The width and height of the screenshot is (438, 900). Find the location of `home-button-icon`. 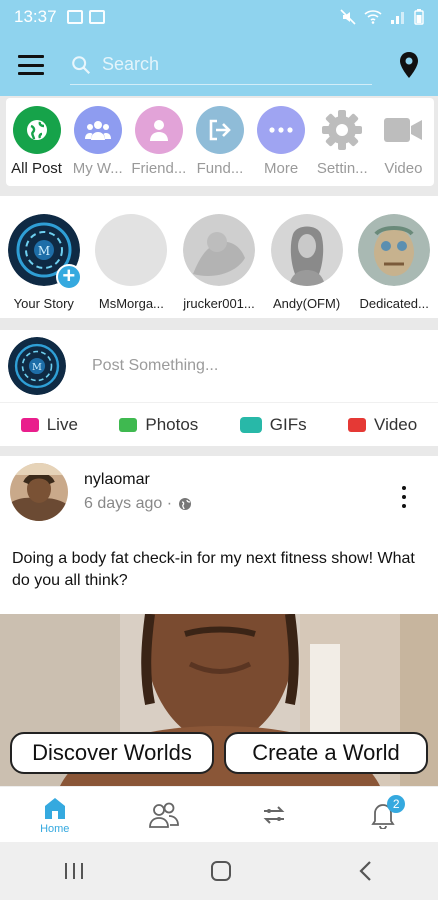

home-button-icon is located at coordinates (221, 871).